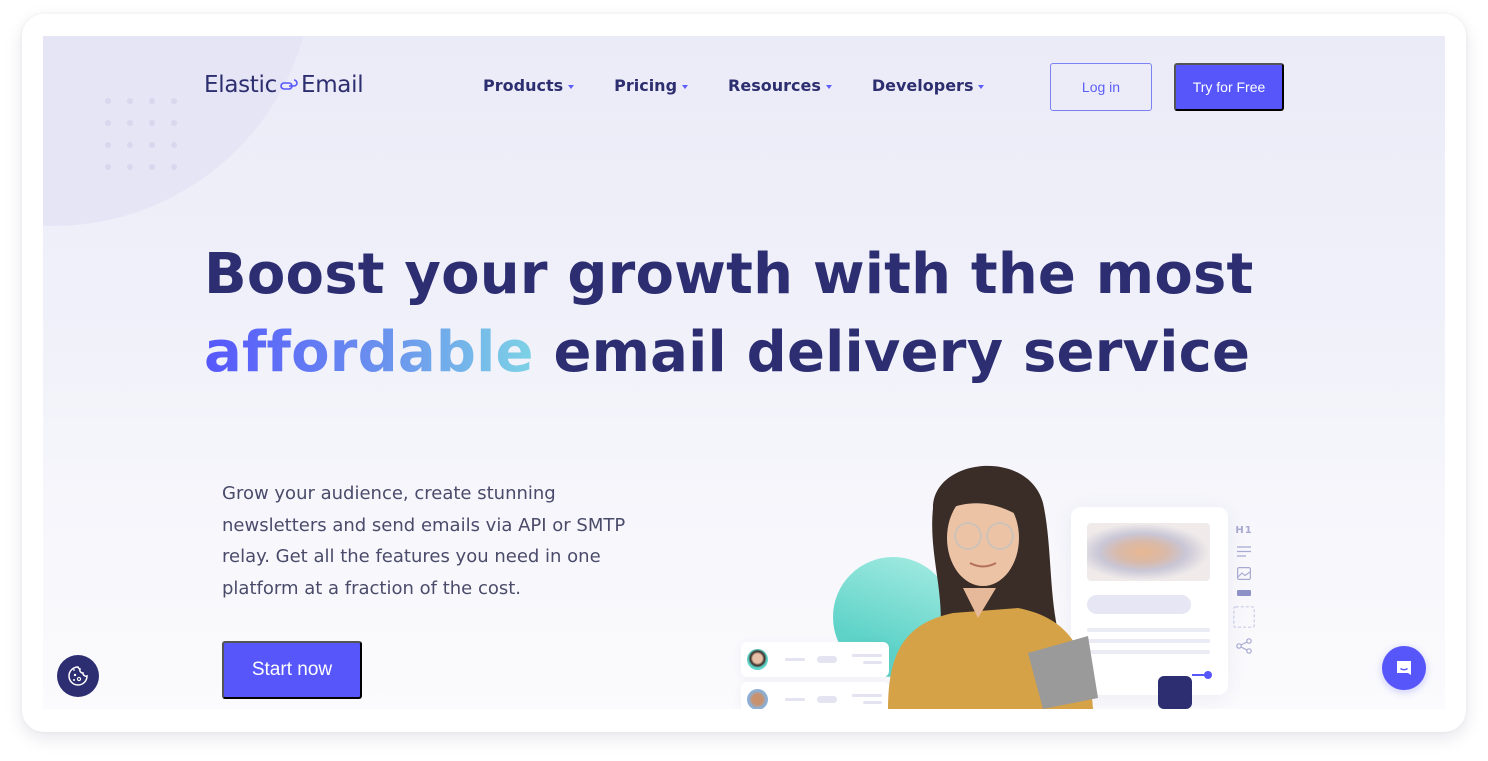 The image size is (1488, 761). What do you see at coordinates (1244, 573) in the screenshot?
I see `image-icon` at bounding box center [1244, 573].